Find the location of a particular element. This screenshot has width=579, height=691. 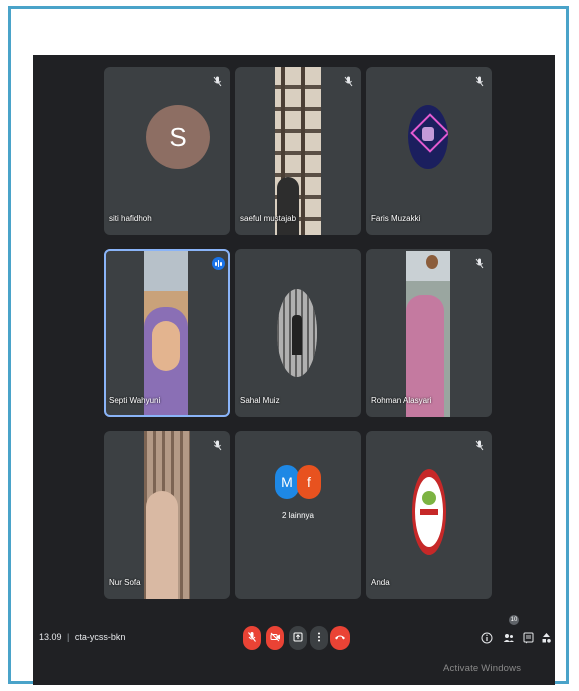

participant-tile: Nur Sofa is located at coordinates (167, 515).